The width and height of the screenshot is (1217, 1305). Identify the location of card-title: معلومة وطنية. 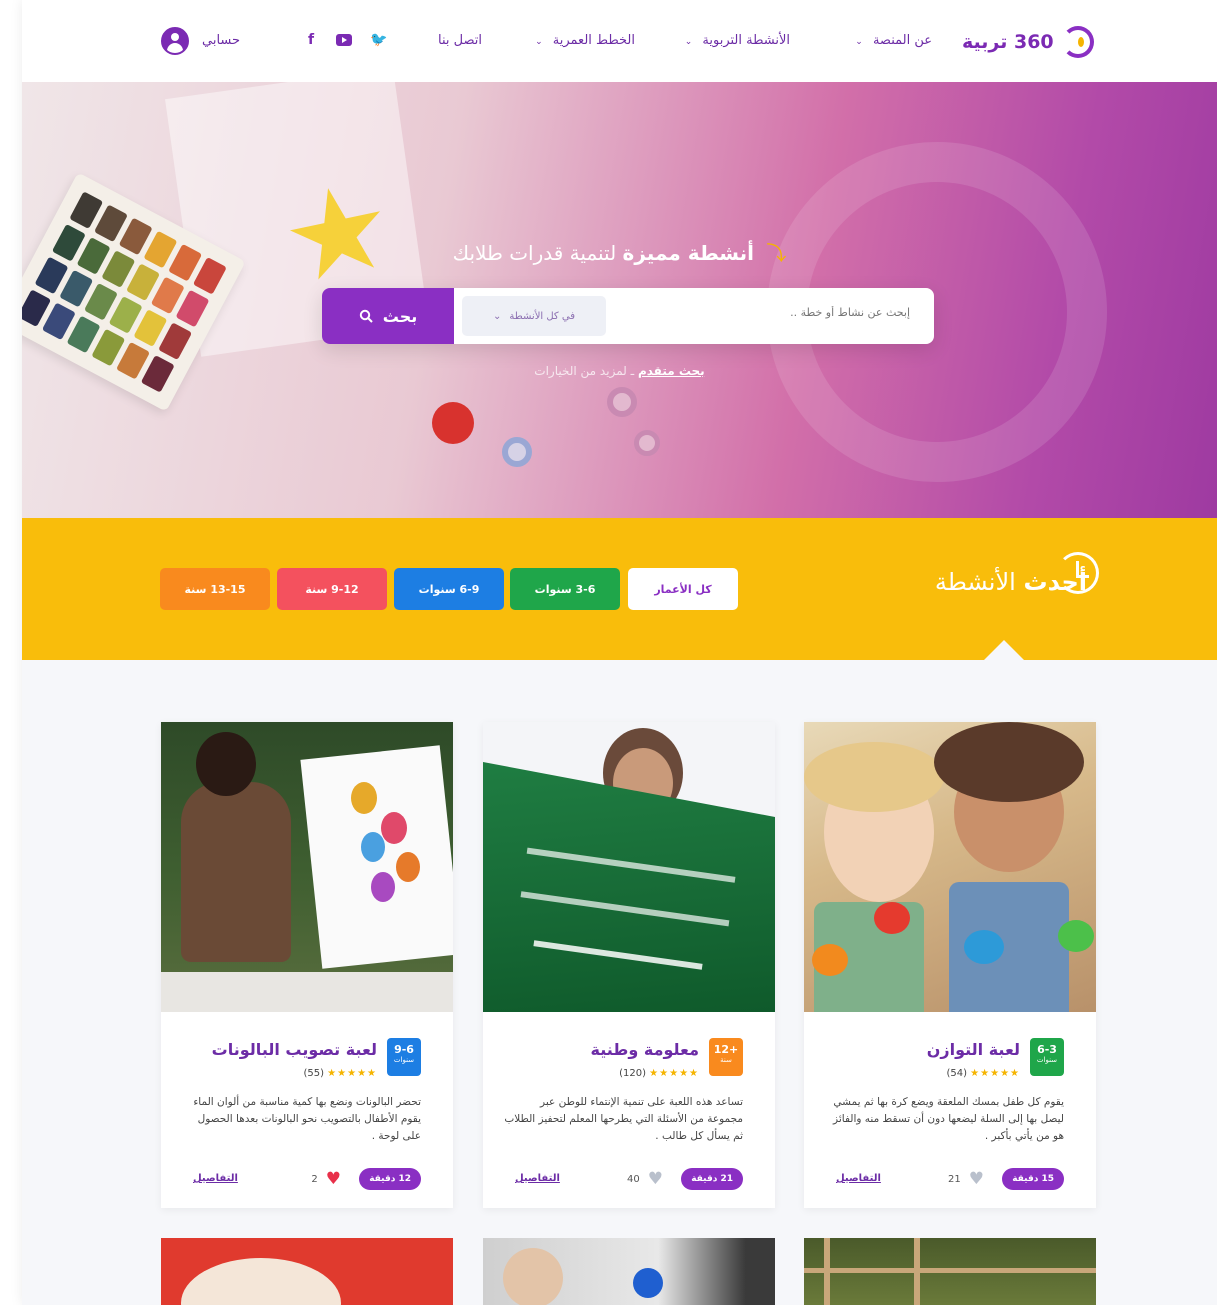
(645, 1049).